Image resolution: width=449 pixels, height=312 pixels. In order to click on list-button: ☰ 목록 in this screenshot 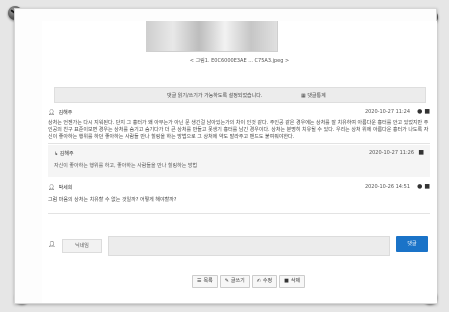, I will do `click(205, 281)`.